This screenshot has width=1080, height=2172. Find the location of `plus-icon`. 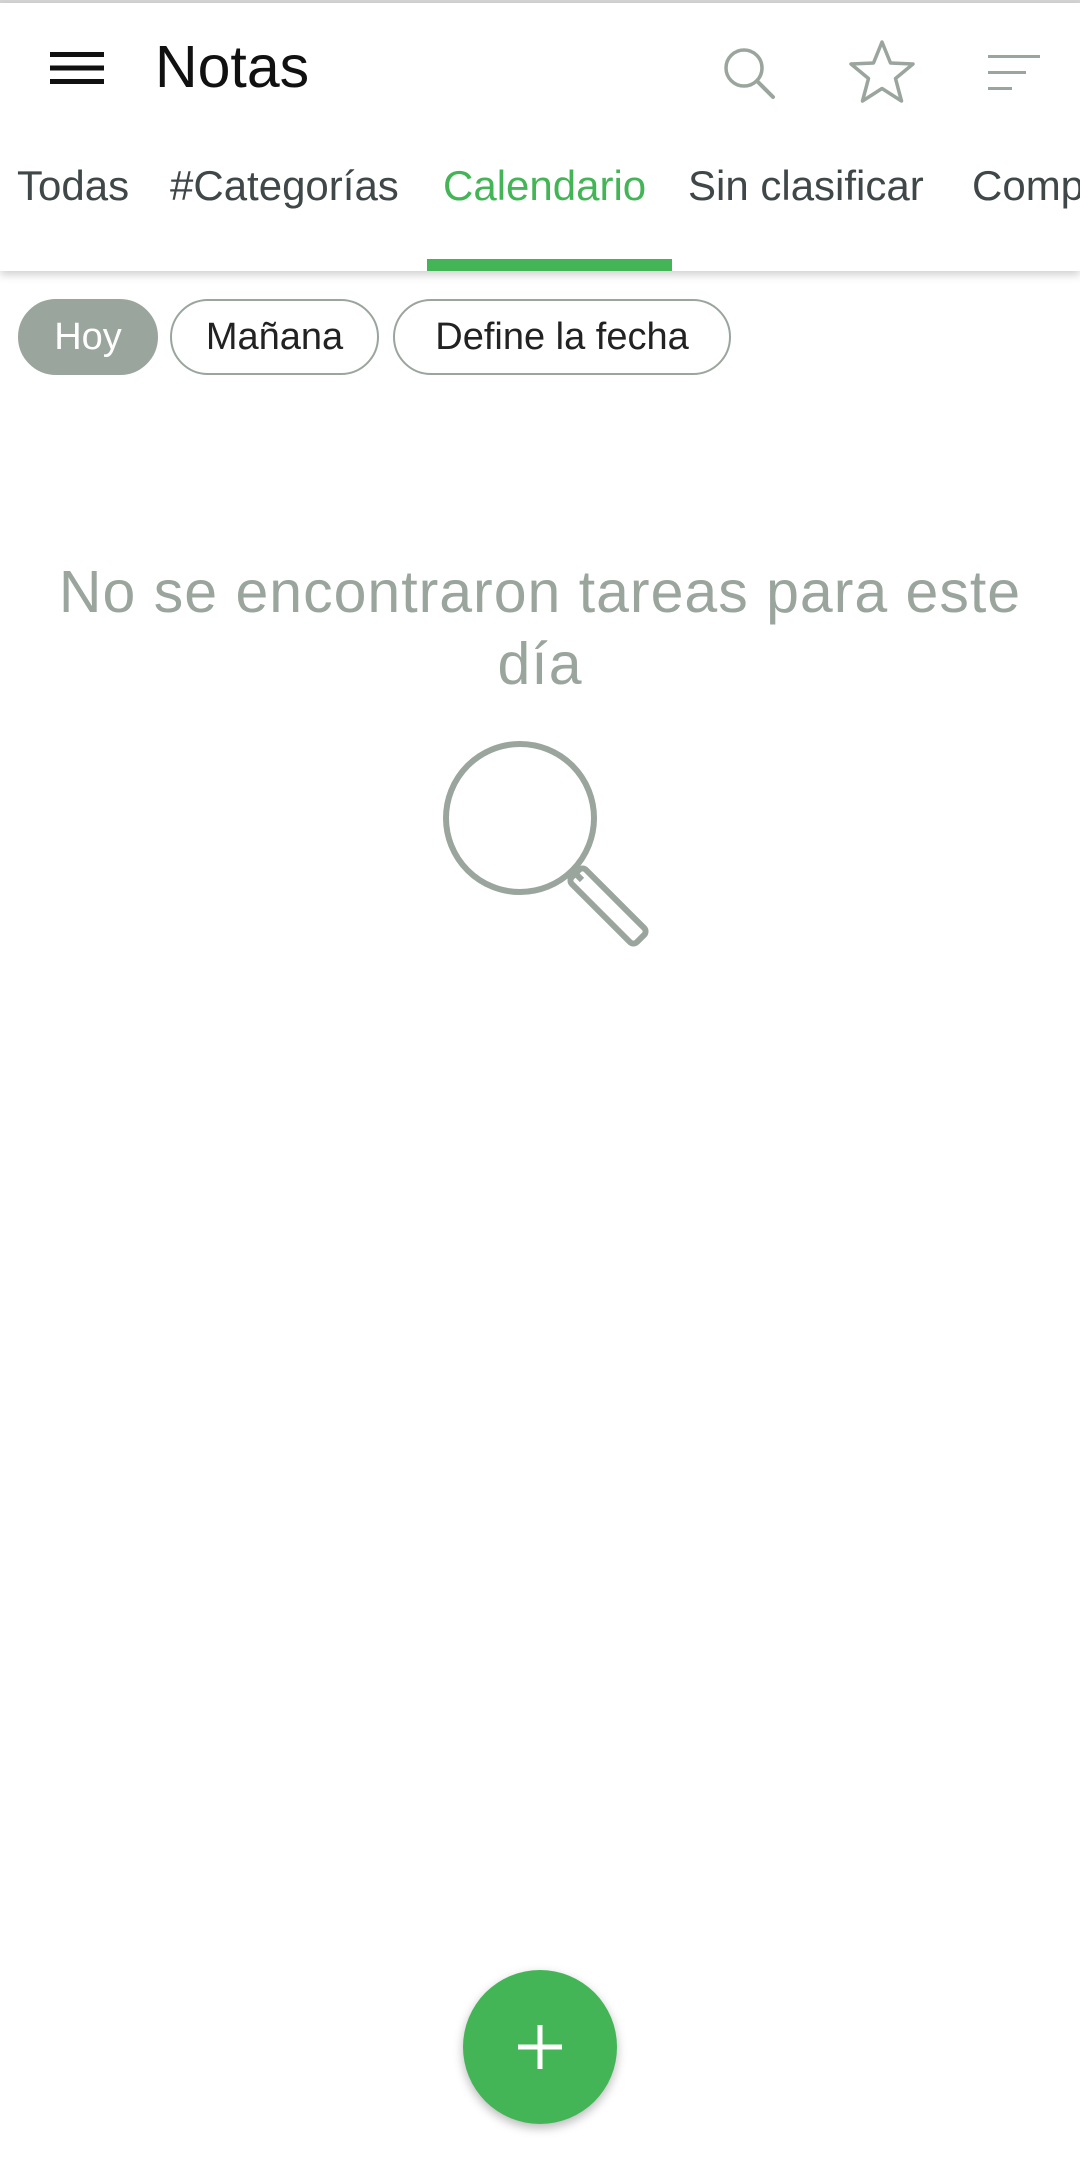

plus-icon is located at coordinates (540, 2047).